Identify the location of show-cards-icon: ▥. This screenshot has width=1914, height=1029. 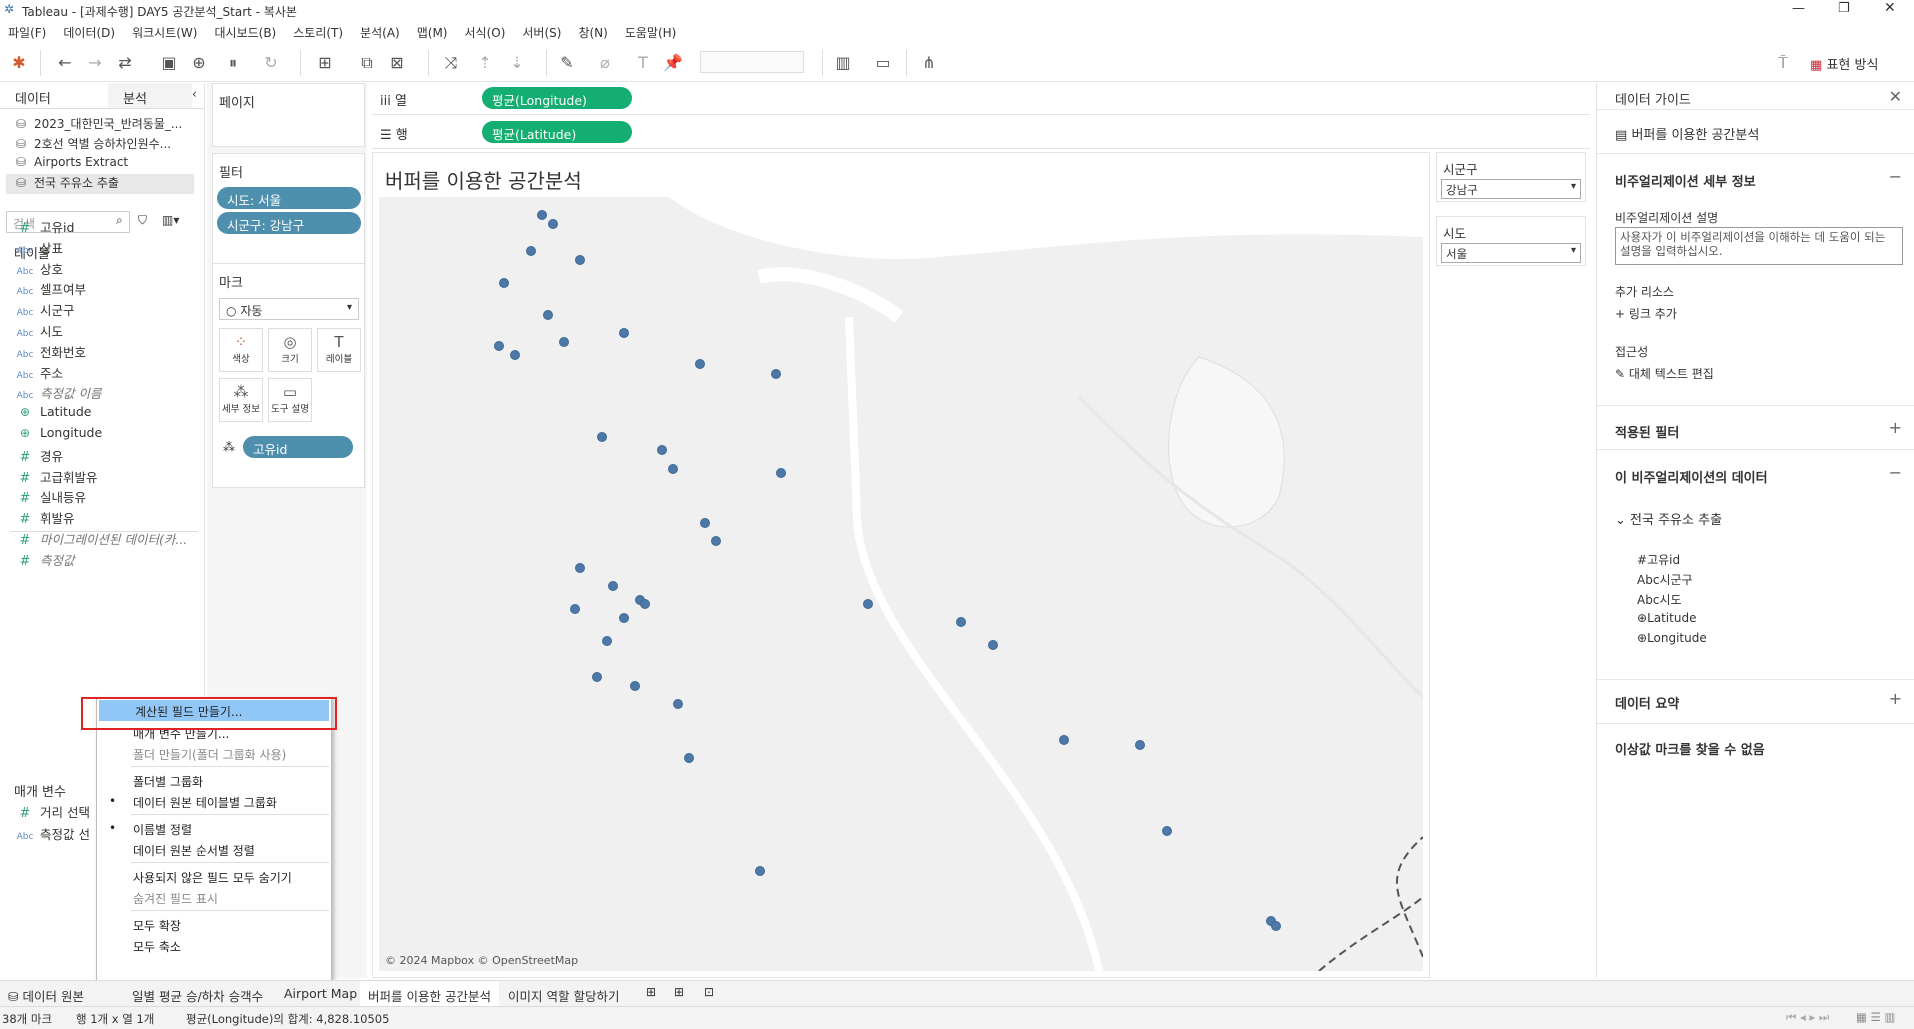
(843, 63).